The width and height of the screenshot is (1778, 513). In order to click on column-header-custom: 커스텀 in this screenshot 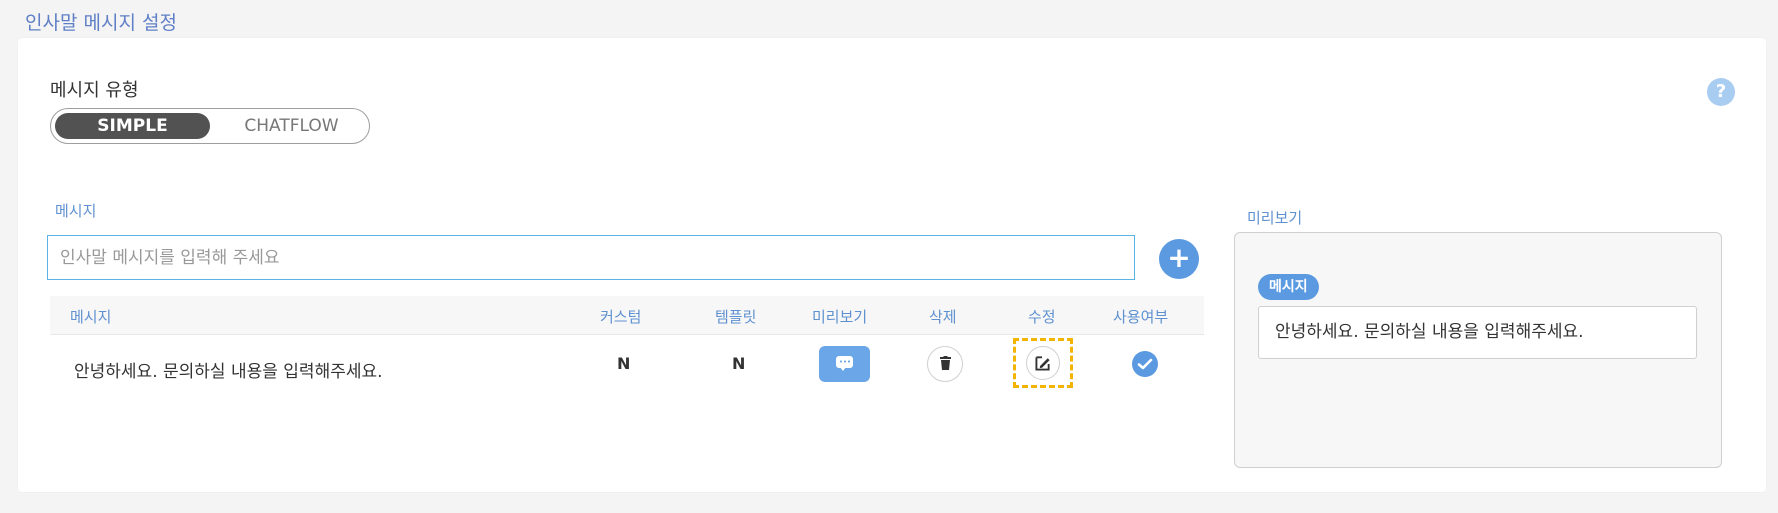, I will do `click(621, 317)`.